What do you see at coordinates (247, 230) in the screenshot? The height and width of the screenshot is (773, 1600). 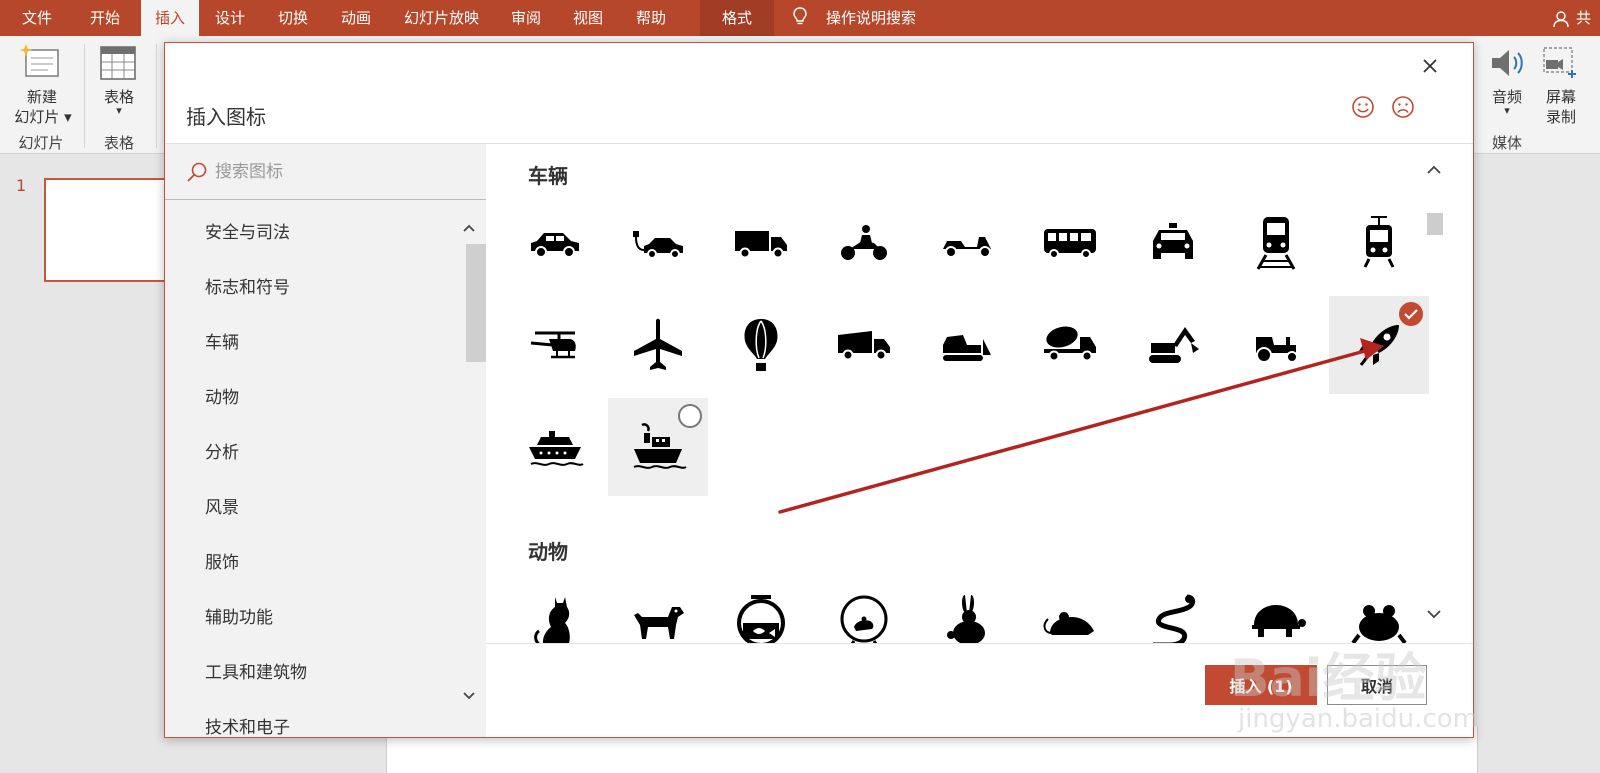 I see `category-security-justice: 安全与司法` at bounding box center [247, 230].